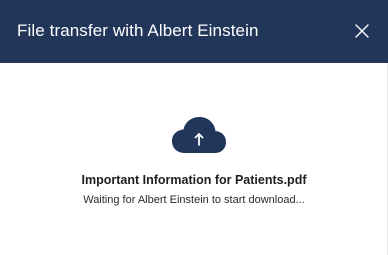 The height and width of the screenshot is (255, 388). What do you see at coordinates (199, 135) in the screenshot?
I see `cloud-upload-icon` at bounding box center [199, 135].